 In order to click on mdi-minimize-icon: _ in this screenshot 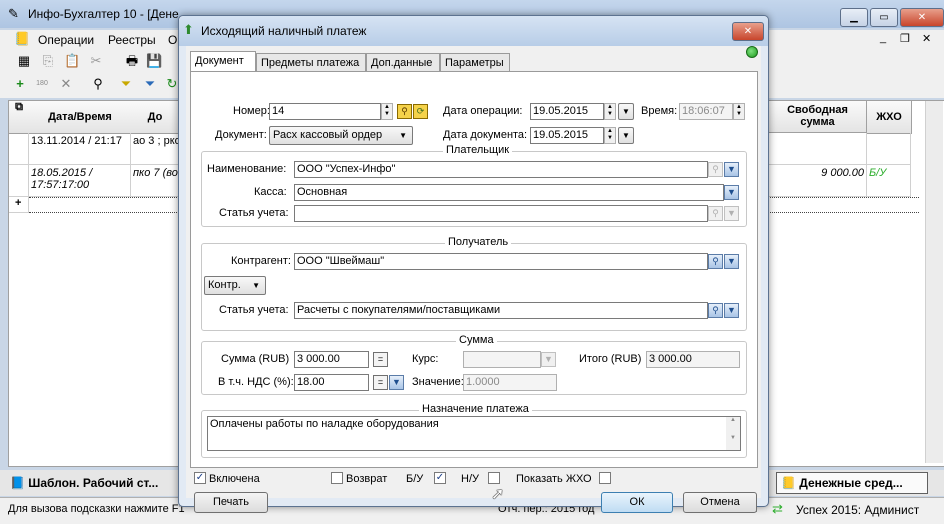, I will do `click(883, 38)`.